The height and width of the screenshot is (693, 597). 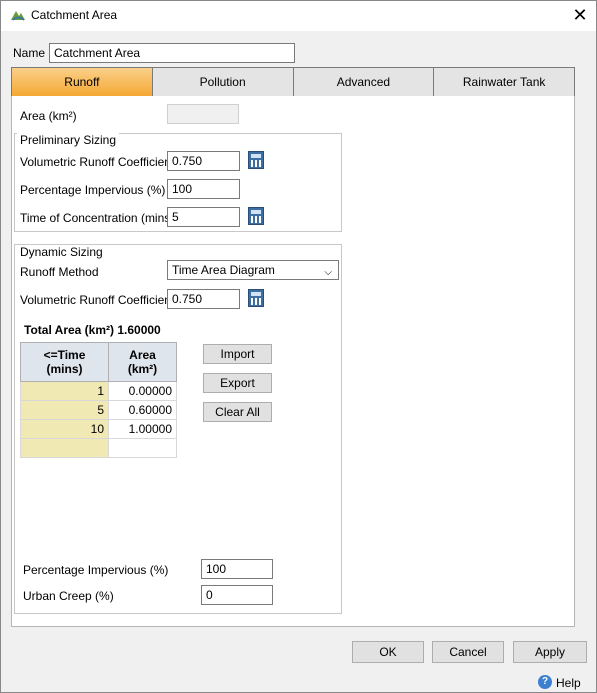 I want to click on help-icon: ?, so click(x=545, y=682).